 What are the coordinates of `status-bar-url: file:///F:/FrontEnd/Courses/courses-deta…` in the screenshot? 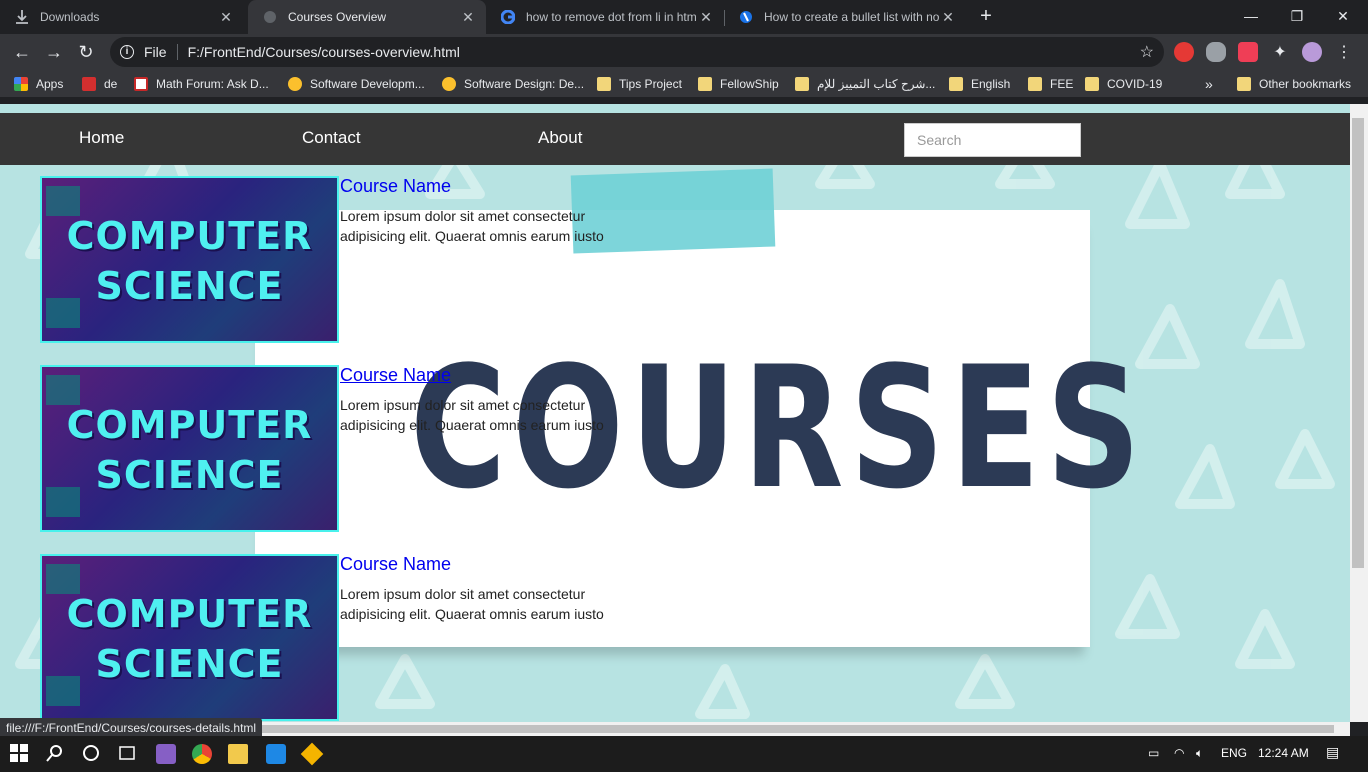 It's located at (131, 728).